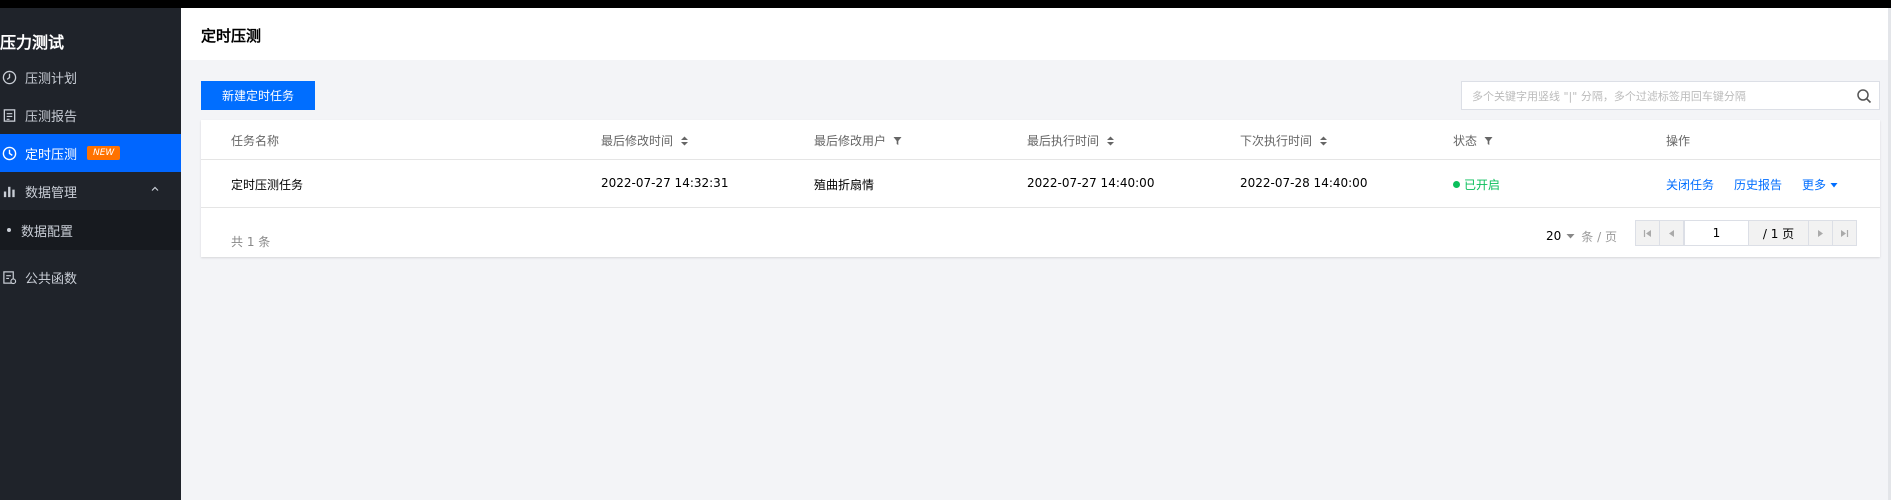  I want to click on prev-page-button, so click(1672, 233).